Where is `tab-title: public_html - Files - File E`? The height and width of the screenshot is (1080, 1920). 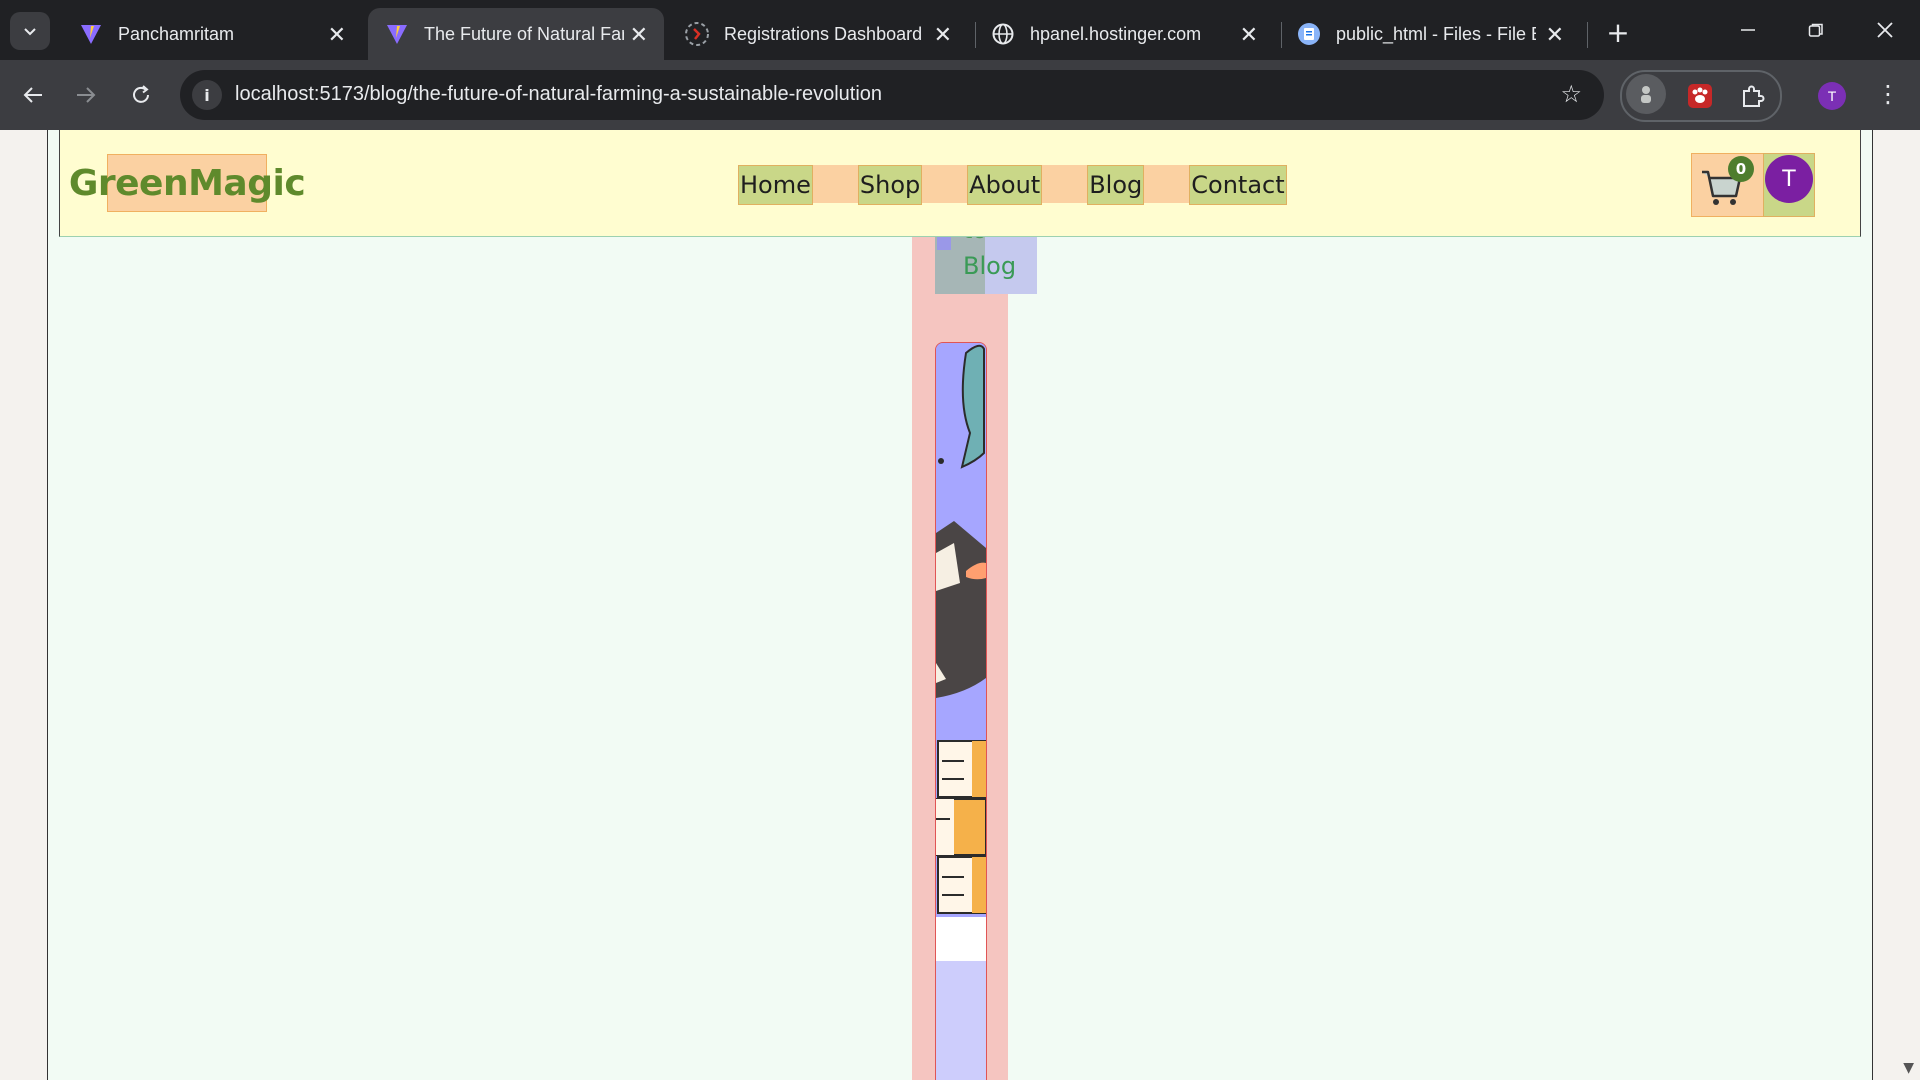
tab-title: public_html - Files - File E is located at coordinates (1436, 33).